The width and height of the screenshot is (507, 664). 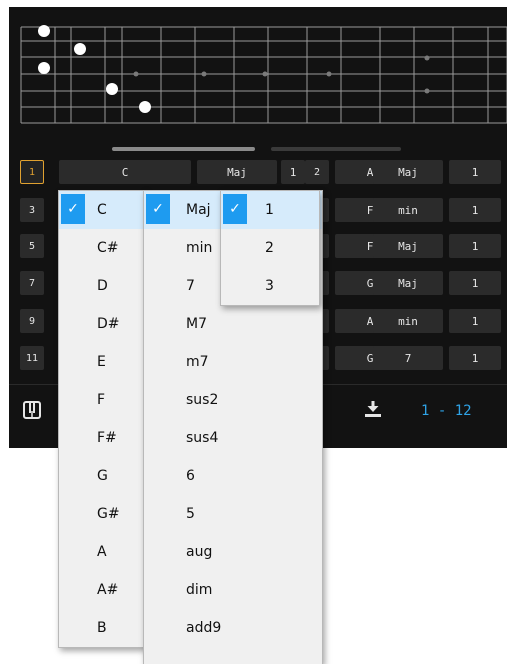 I want to click on voicing-menu-item: 3, so click(x=270, y=286).